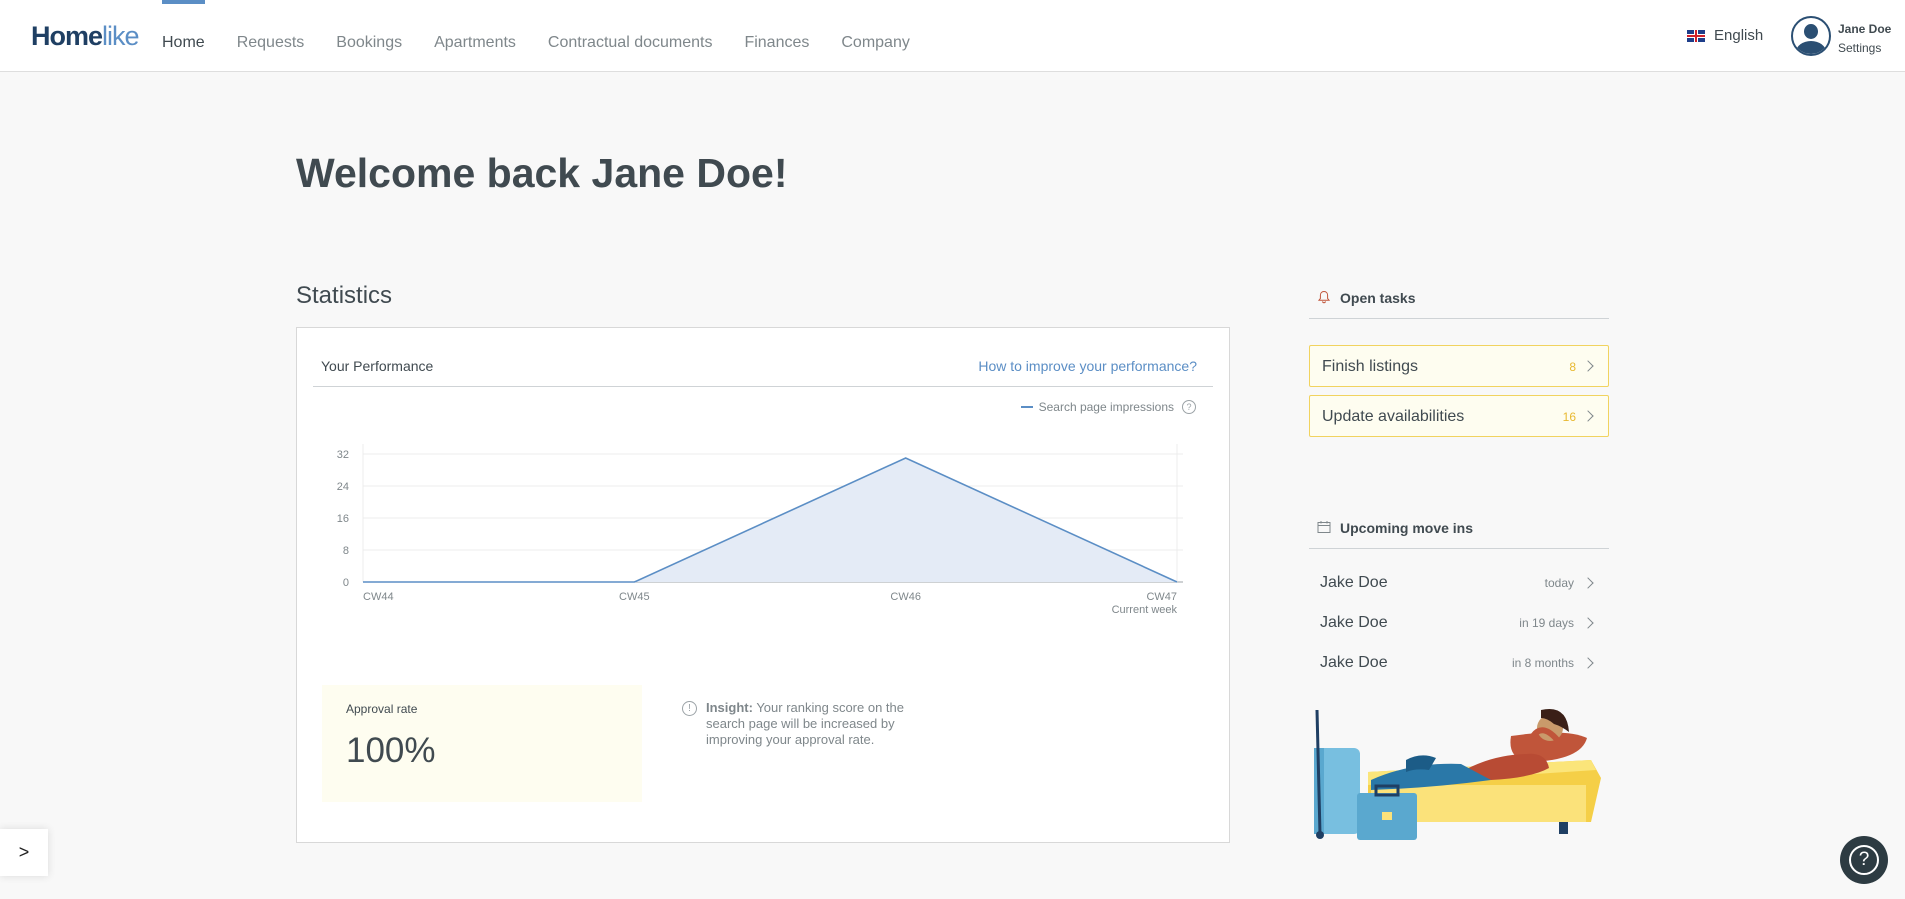 Image resolution: width=1905 pixels, height=899 pixels. What do you see at coordinates (1811, 36) in the screenshot?
I see `avatar` at bounding box center [1811, 36].